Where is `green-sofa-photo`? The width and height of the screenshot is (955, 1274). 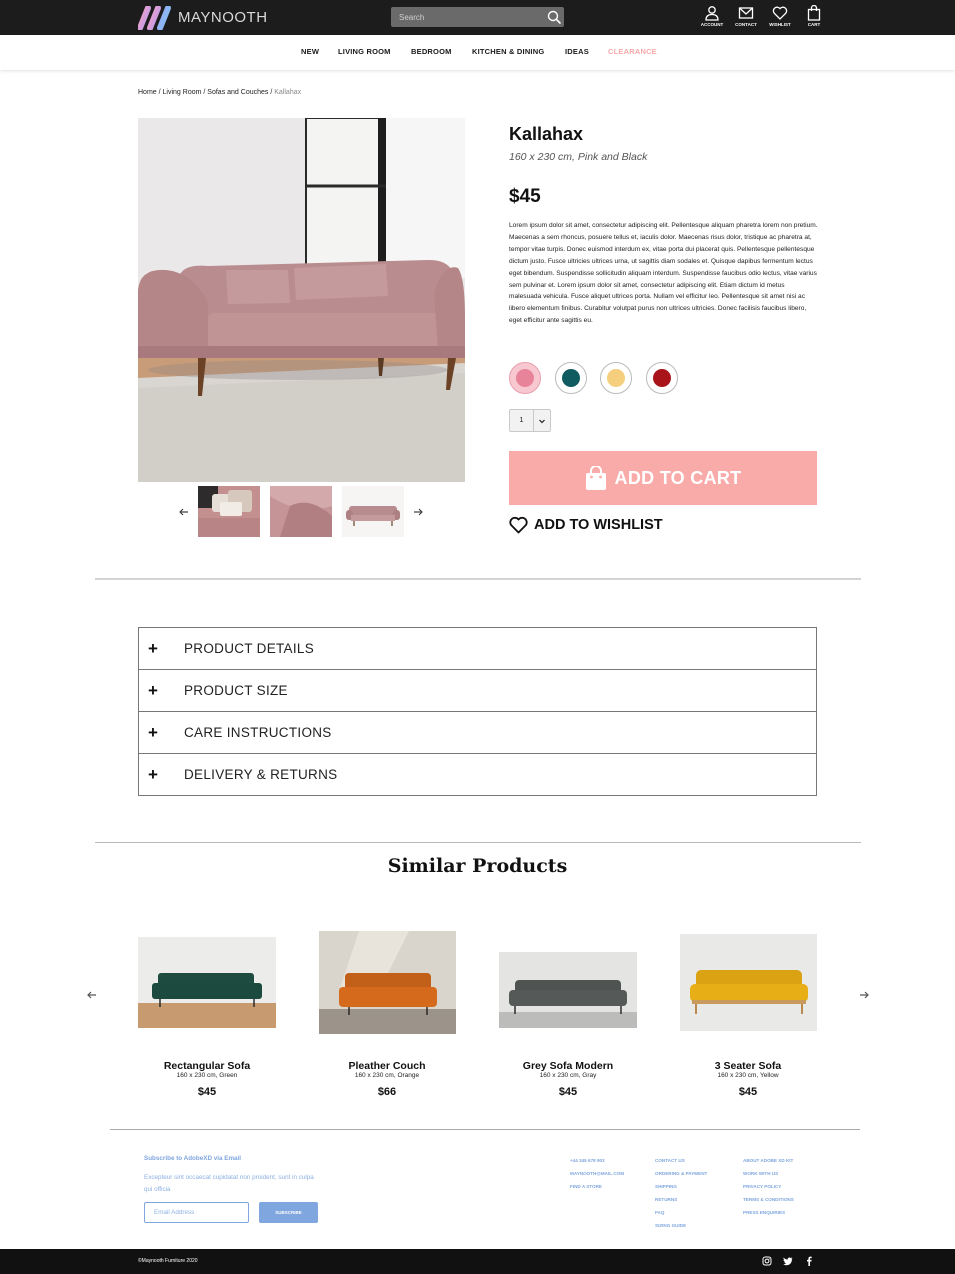 green-sofa-photo is located at coordinates (207, 982).